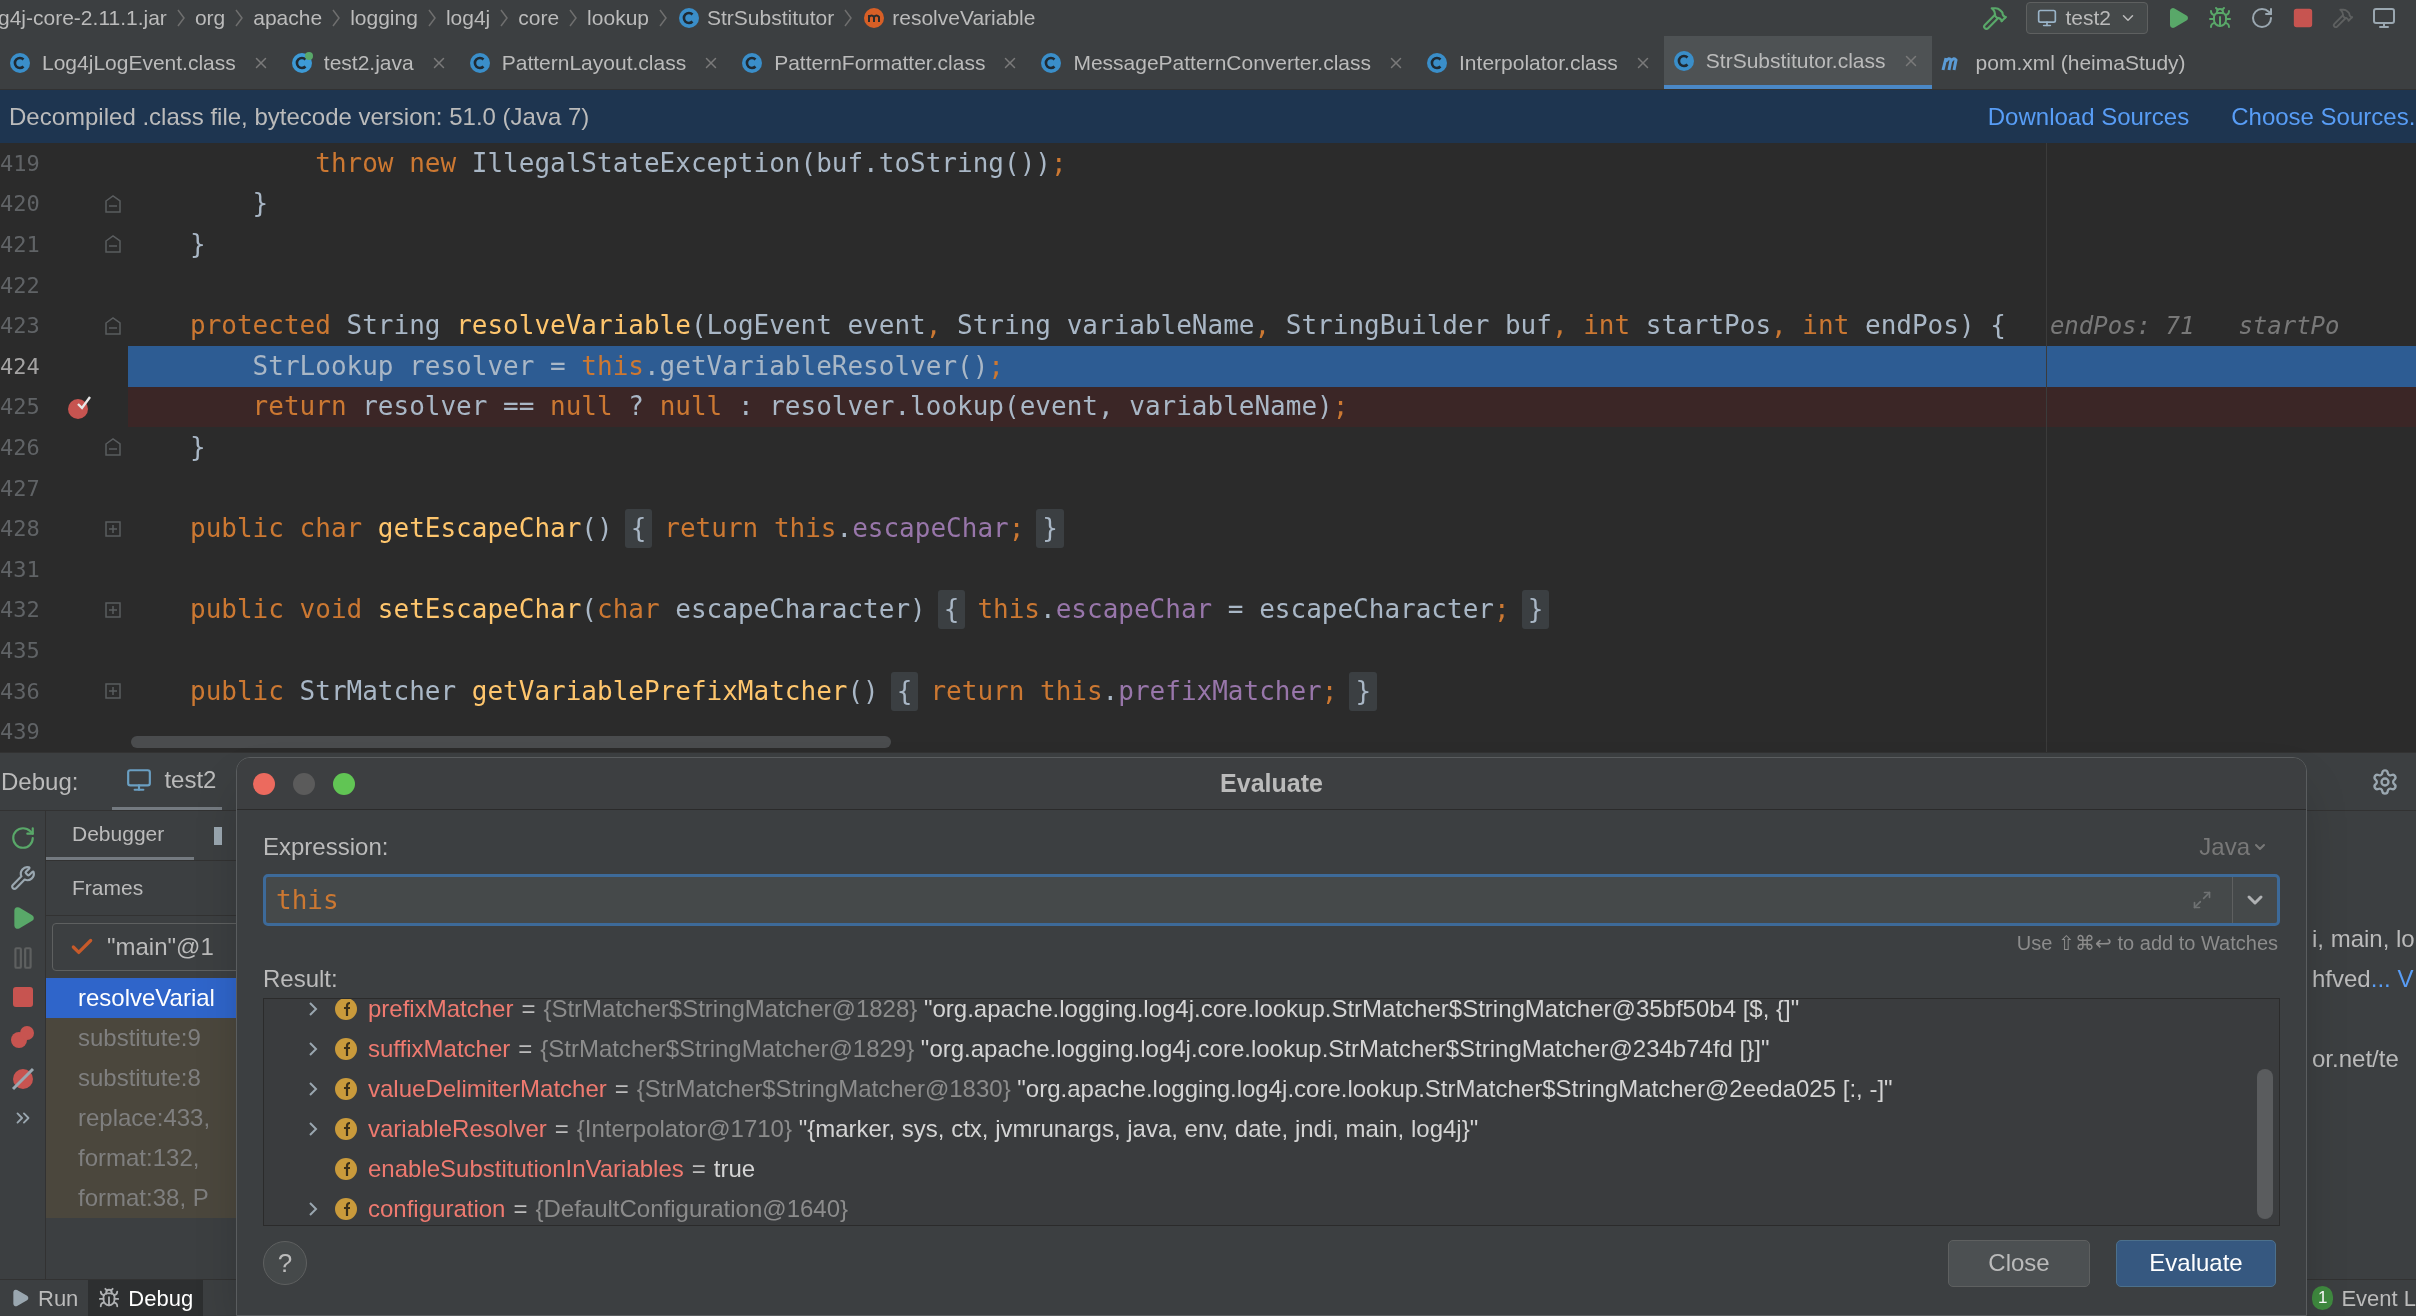 The width and height of the screenshot is (2416, 1316). I want to click on watches-hint: Use ⇧⌘↩ to add to Watches, so click(2147, 943).